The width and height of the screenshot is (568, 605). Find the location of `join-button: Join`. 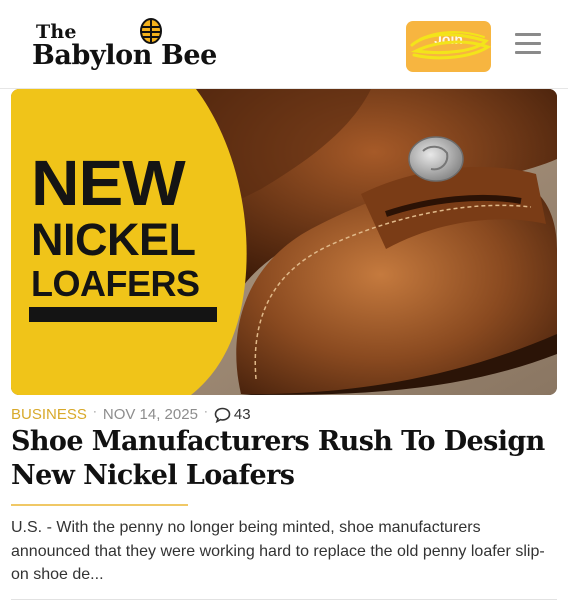

join-button: Join is located at coordinates (448, 46).